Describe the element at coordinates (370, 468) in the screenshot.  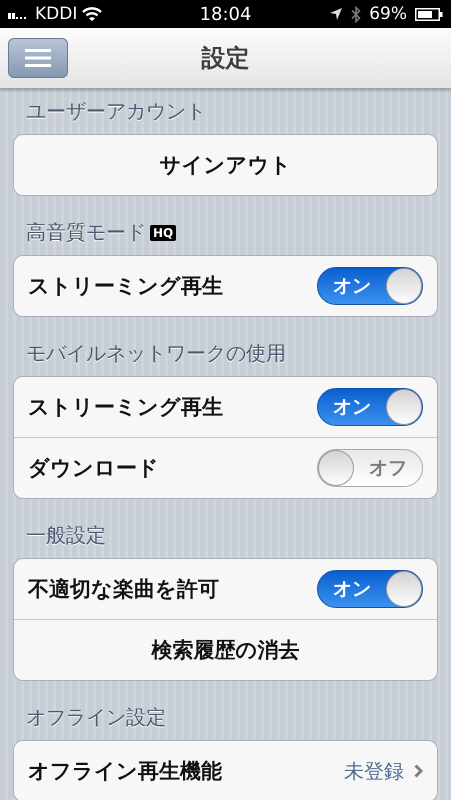
I see `toggle-switch: オフ` at that location.